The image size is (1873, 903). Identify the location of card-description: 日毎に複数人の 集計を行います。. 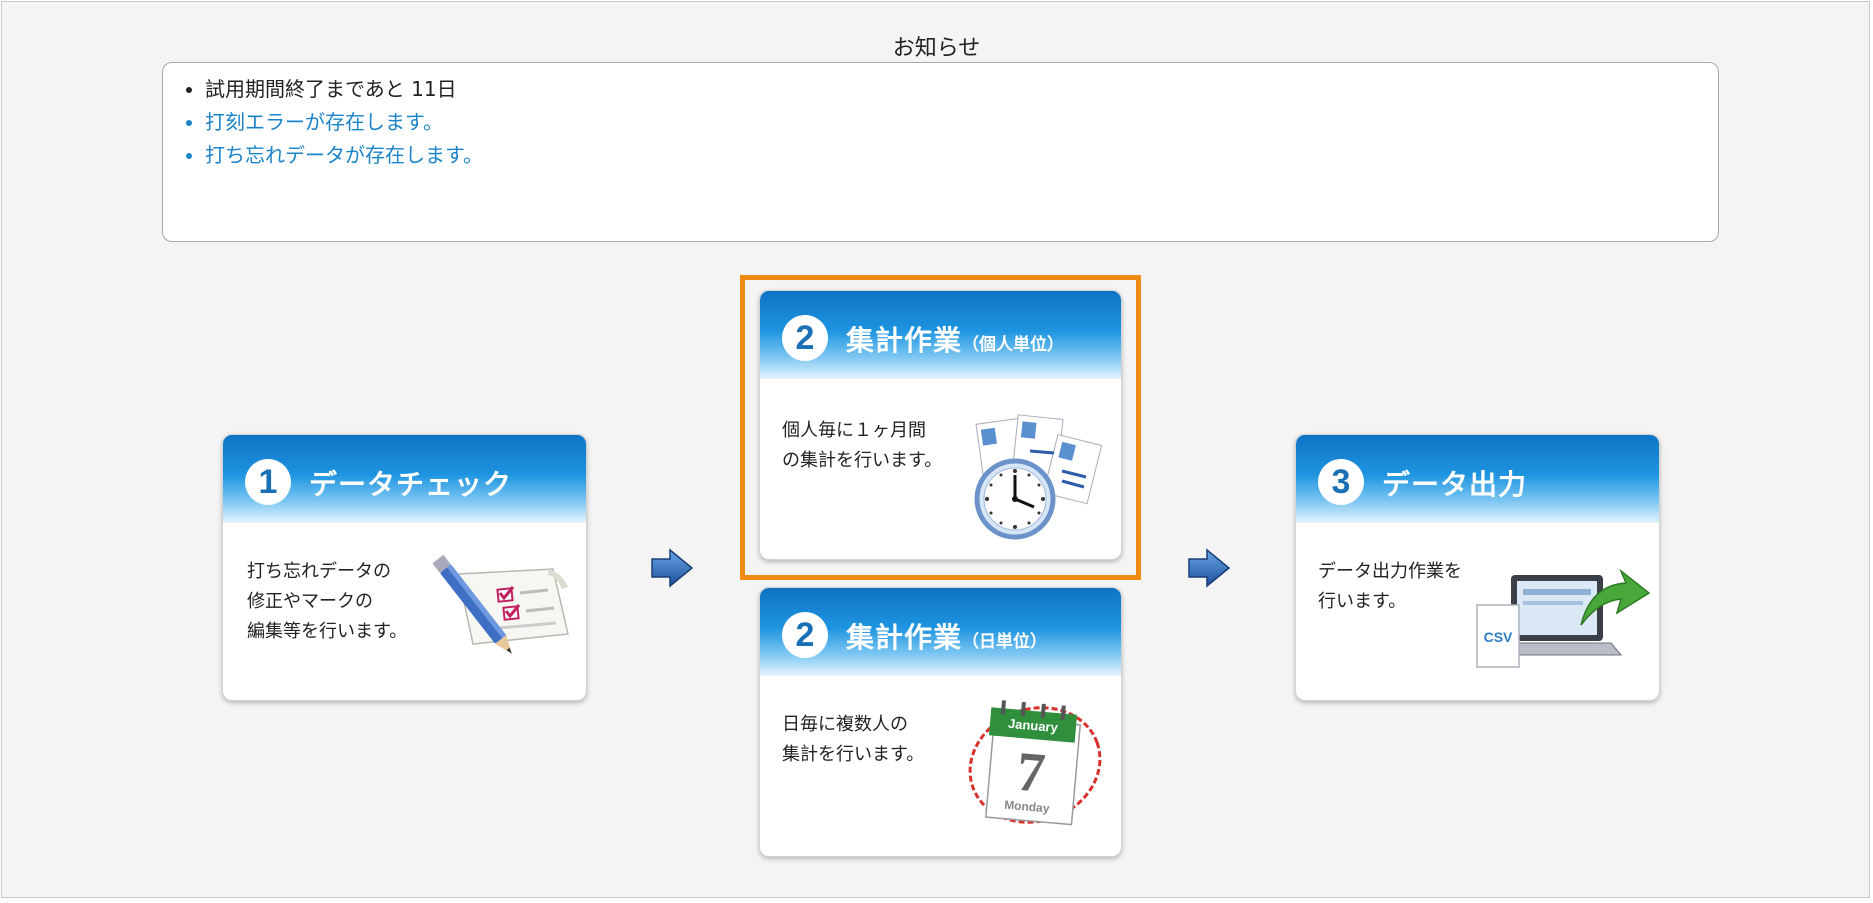
(853, 739).